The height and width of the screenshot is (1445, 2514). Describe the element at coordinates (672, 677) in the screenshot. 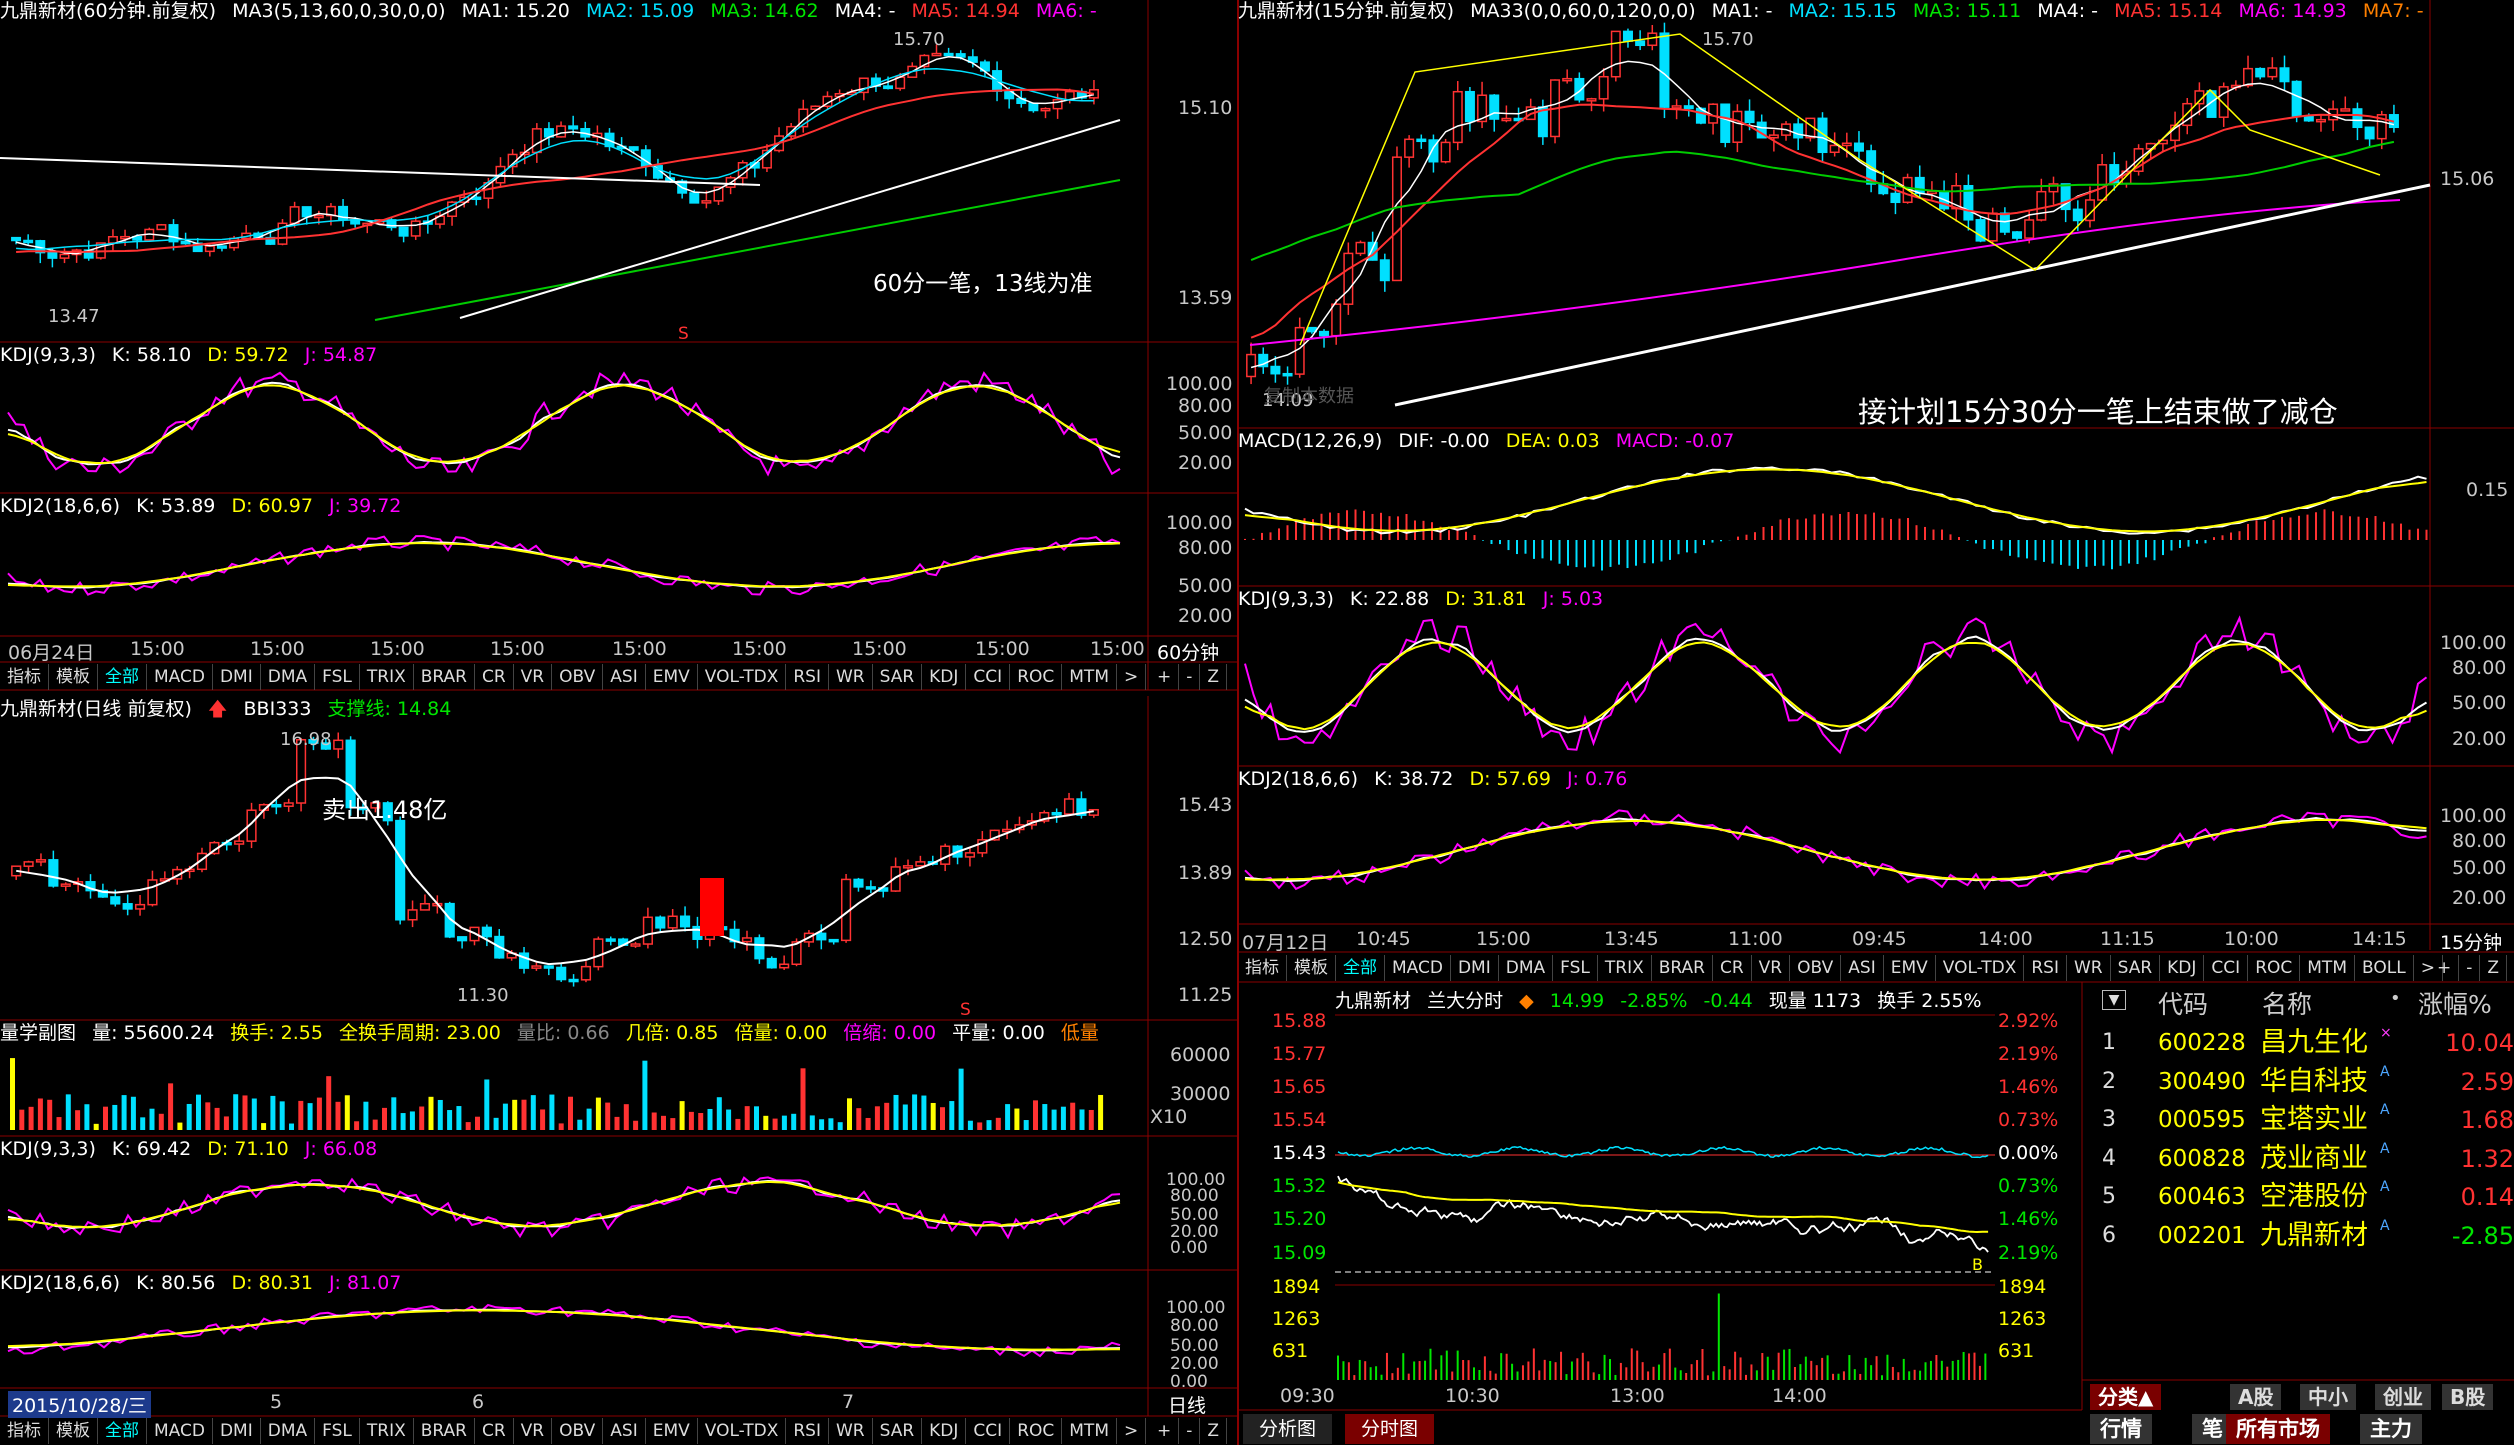

I see `tab-top-left-13: EMV` at that location.